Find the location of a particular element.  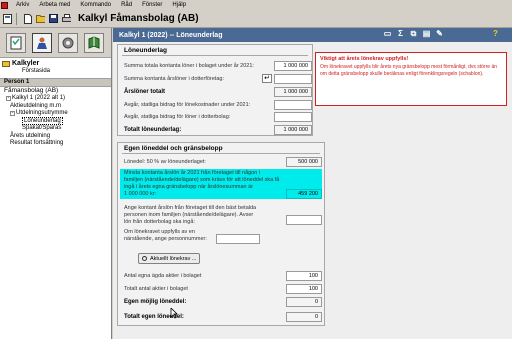

own-shares-label: Antal egna ägda aktier i bolaget is located at coordinates (163, 276).